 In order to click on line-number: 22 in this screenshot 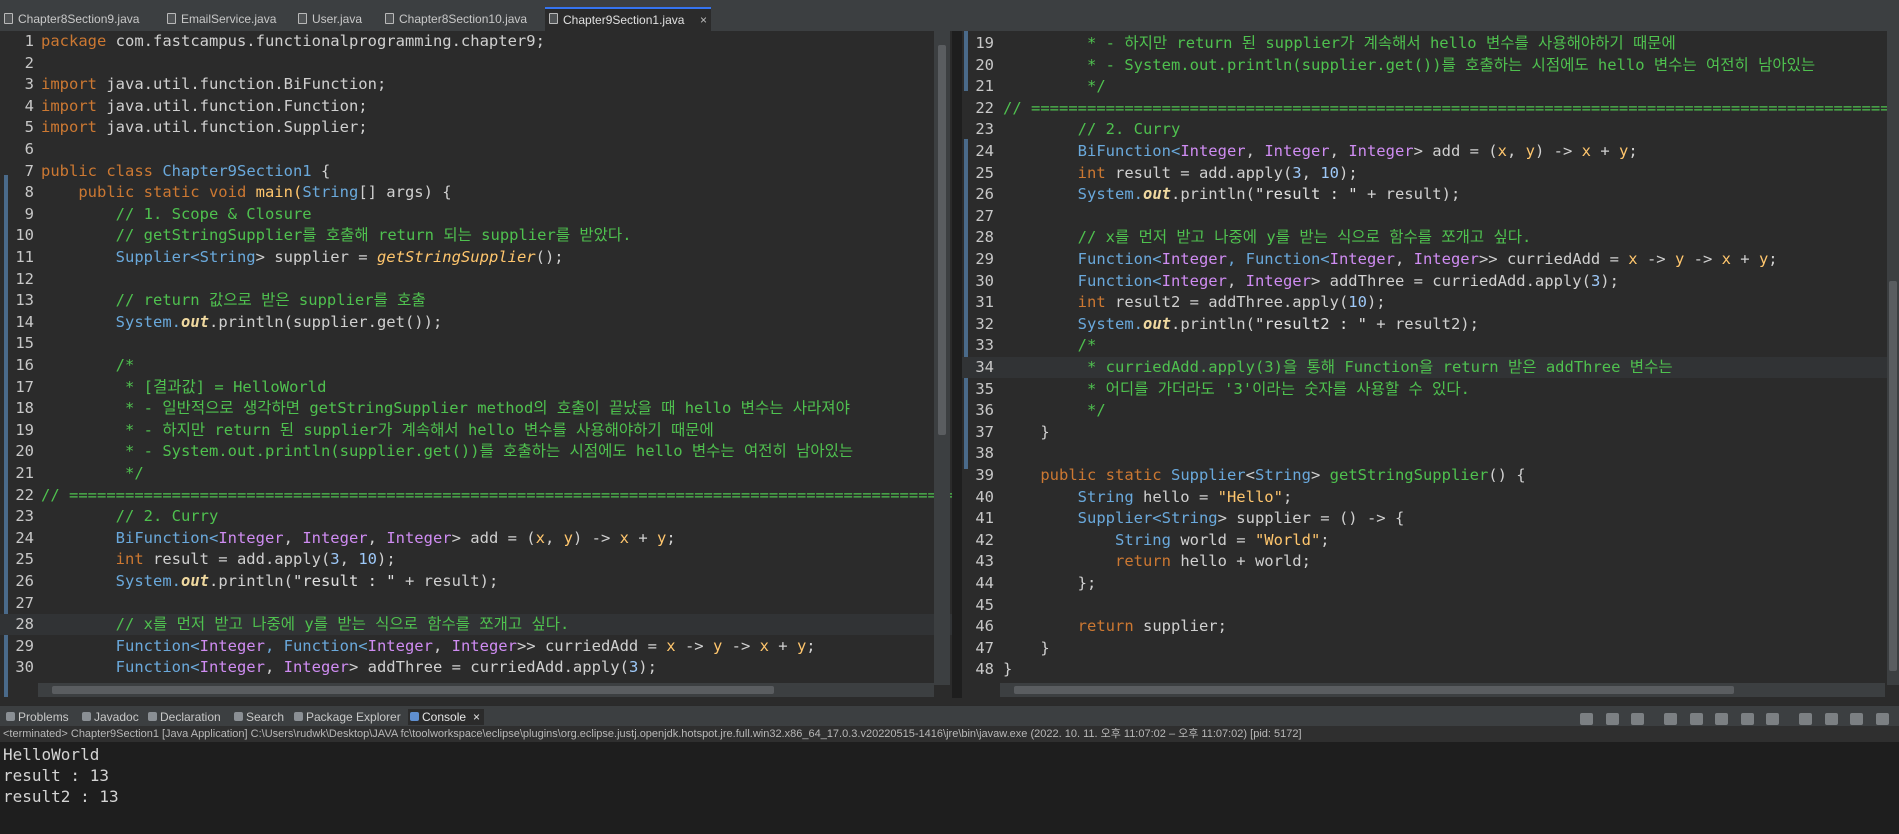, I will do `click(984, 107)`.